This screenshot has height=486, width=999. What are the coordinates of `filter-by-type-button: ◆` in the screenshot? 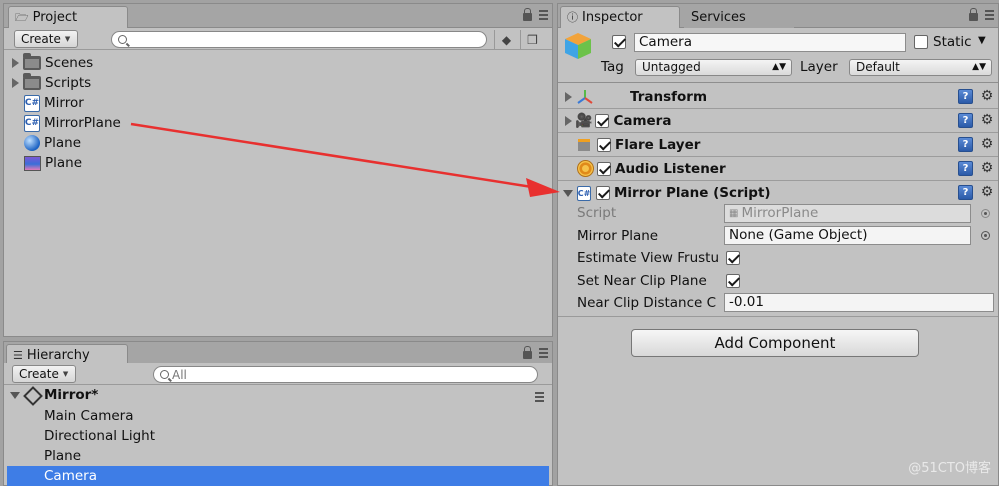 It's located at (506, 39).